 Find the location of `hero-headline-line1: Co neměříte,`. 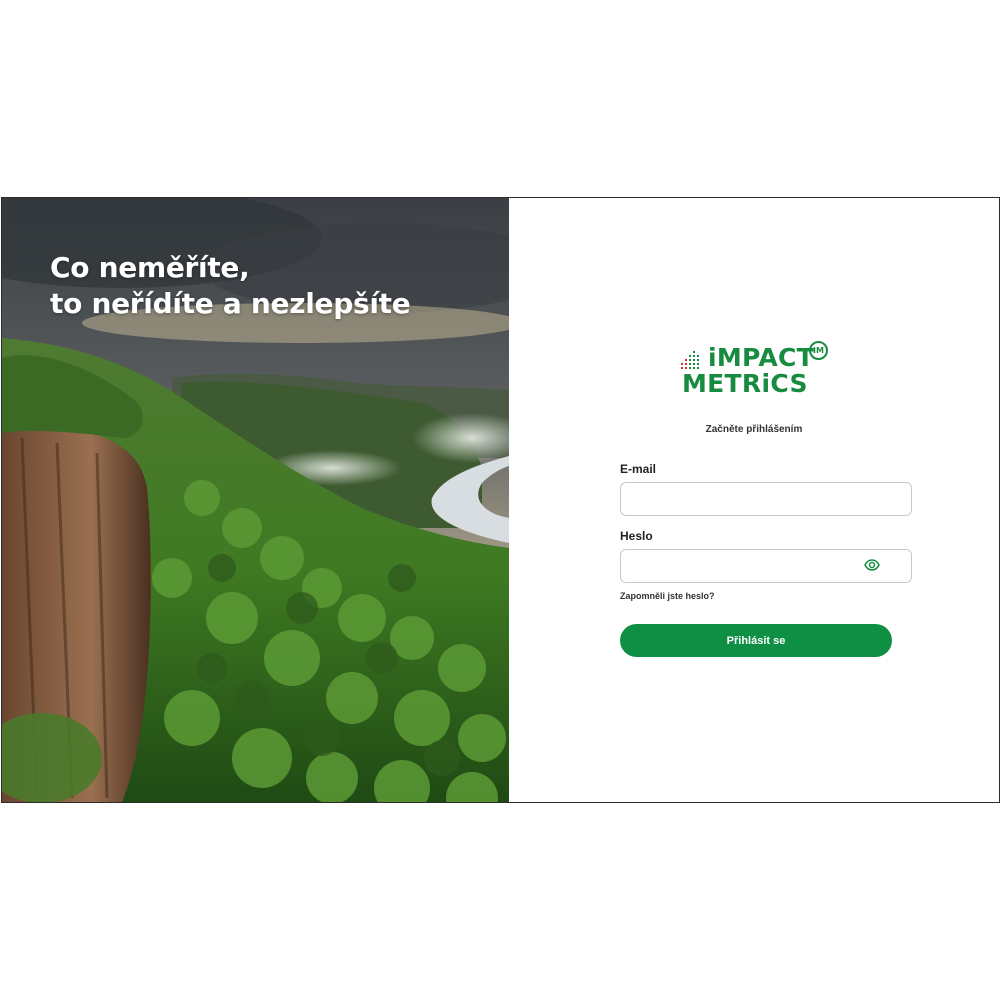

hero-headline-line1: Co neměříte, is located at coordinates (150, 267).